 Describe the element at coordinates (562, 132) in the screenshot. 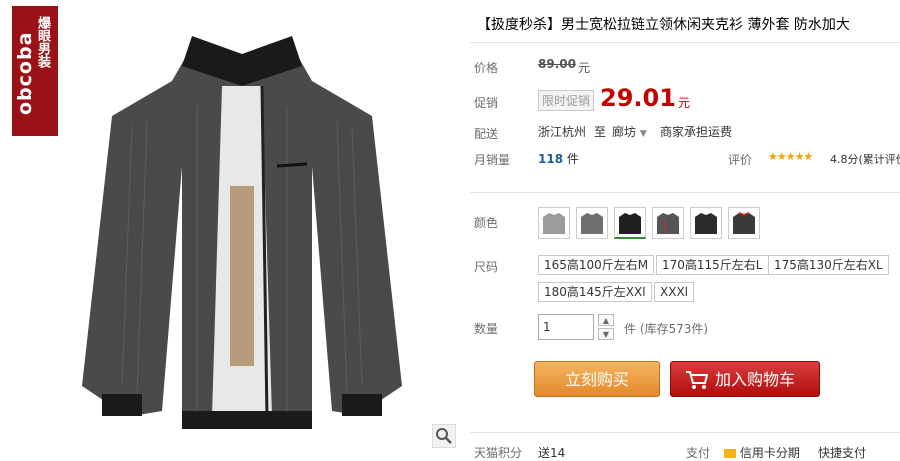

I see `shipping-origin: 浙江杭州` at that location.